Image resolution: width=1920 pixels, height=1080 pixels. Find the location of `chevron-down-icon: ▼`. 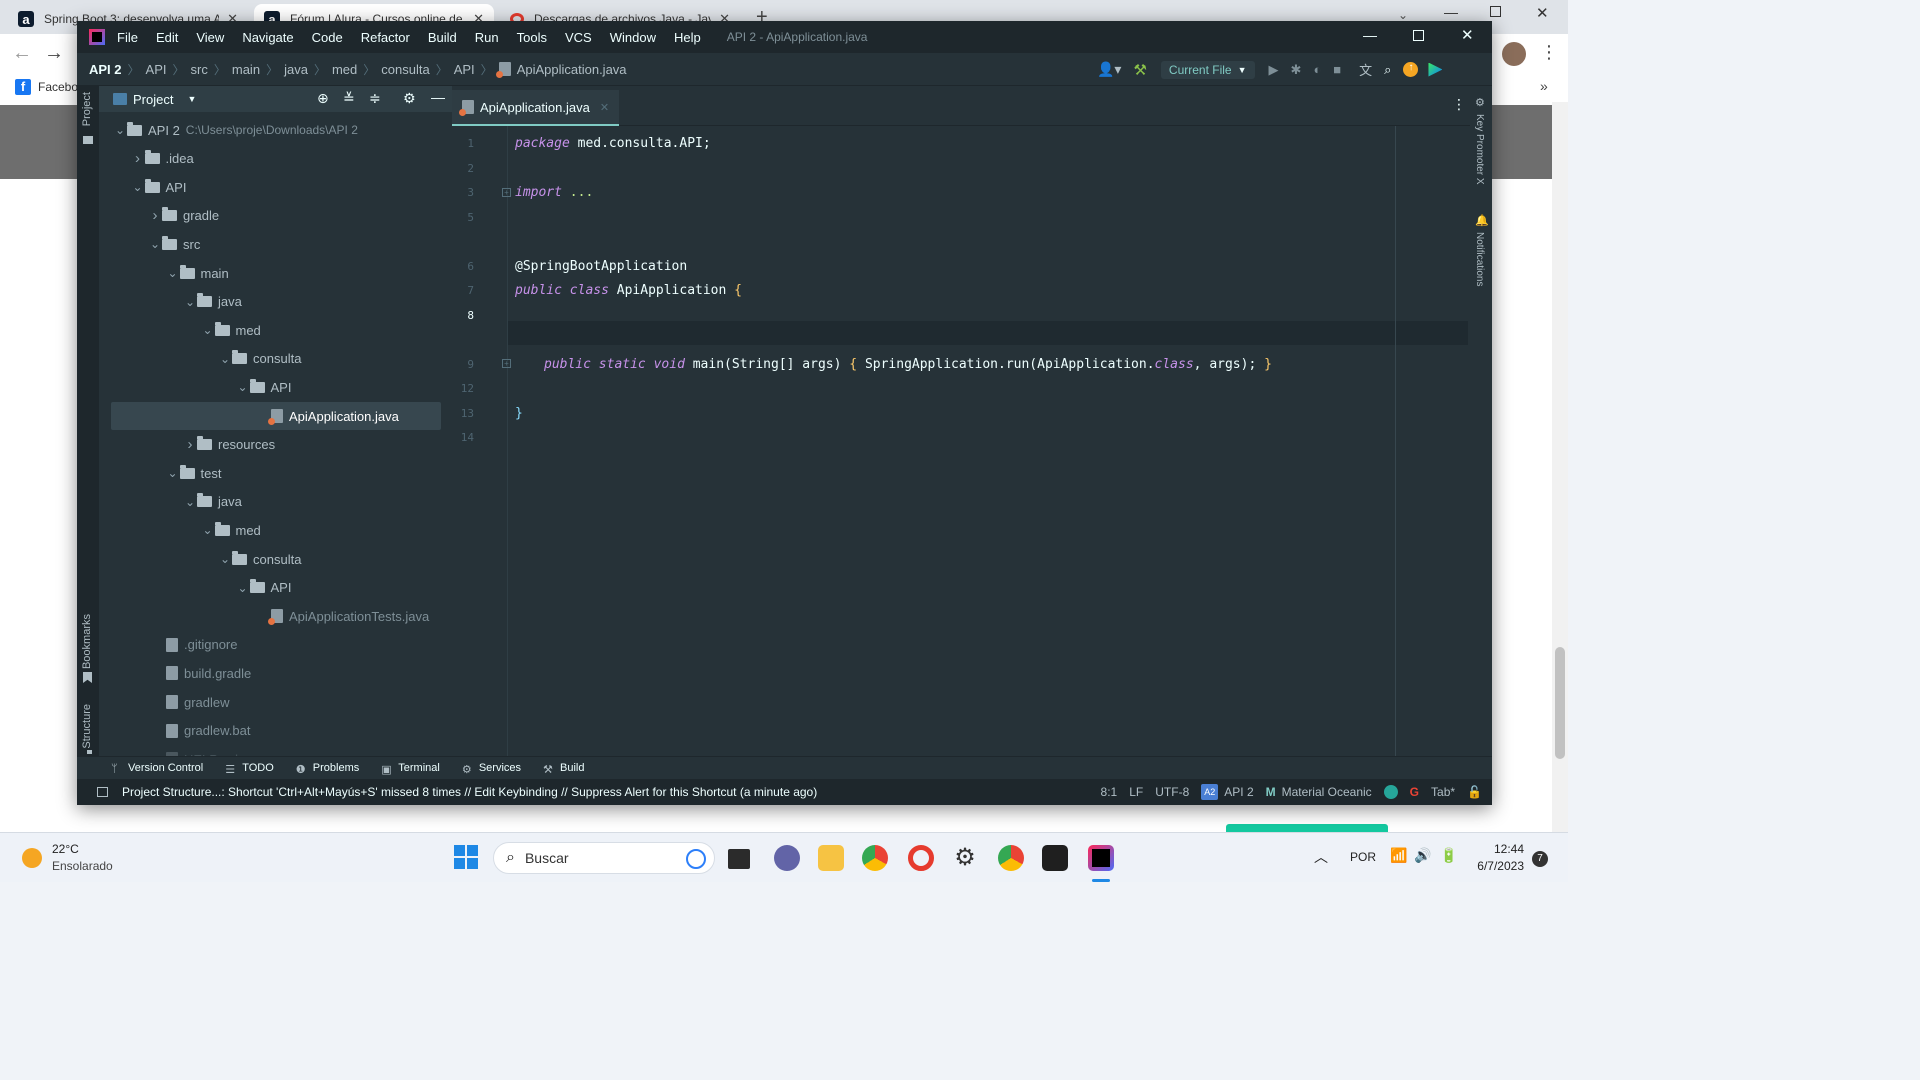

chevron-down-icon: ▼ is located at coordinates (191, 99).